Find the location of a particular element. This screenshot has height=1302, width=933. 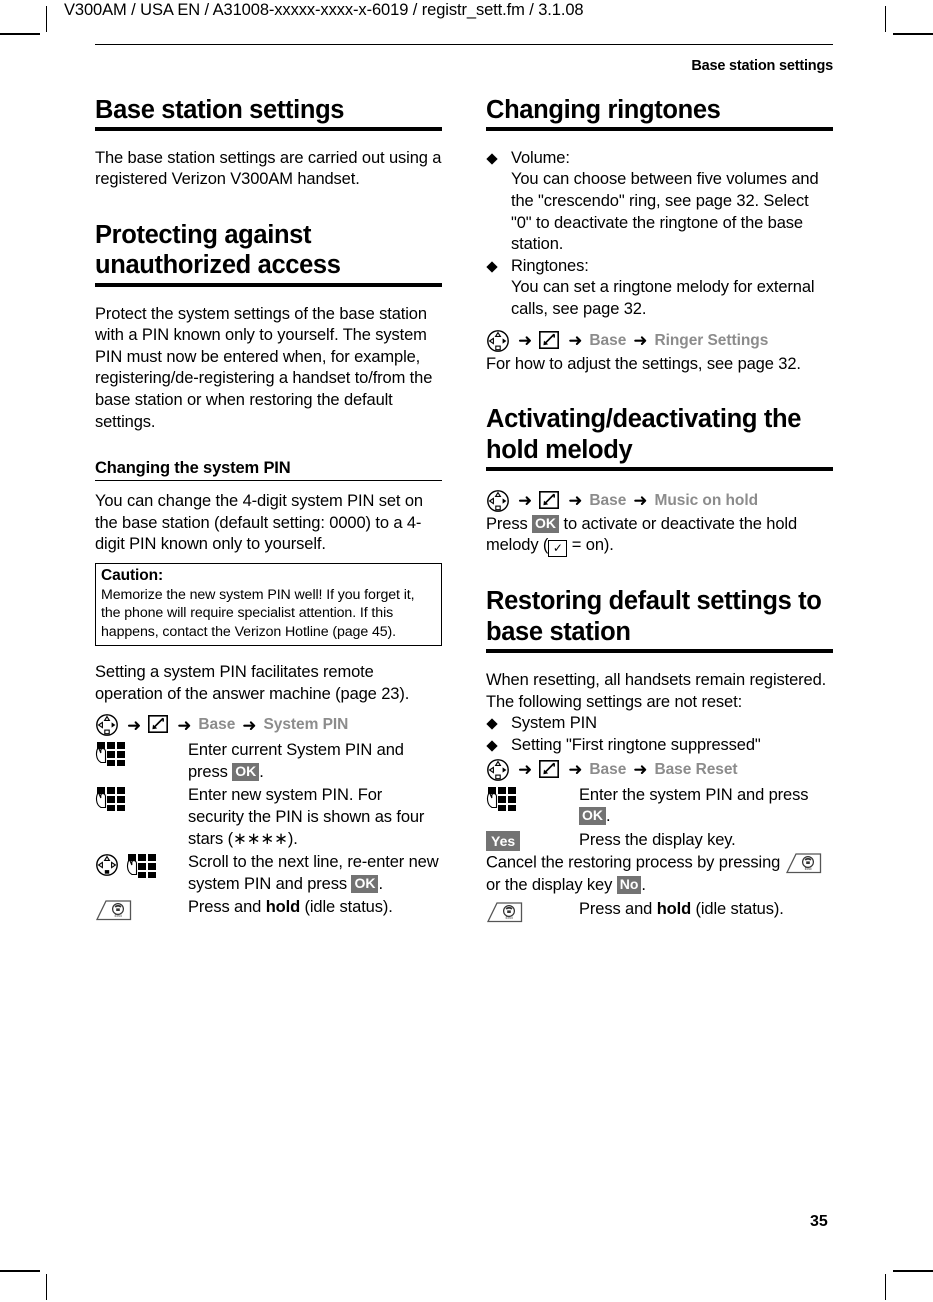

step-text: Press the display key. is located at coordinates (657, 839).